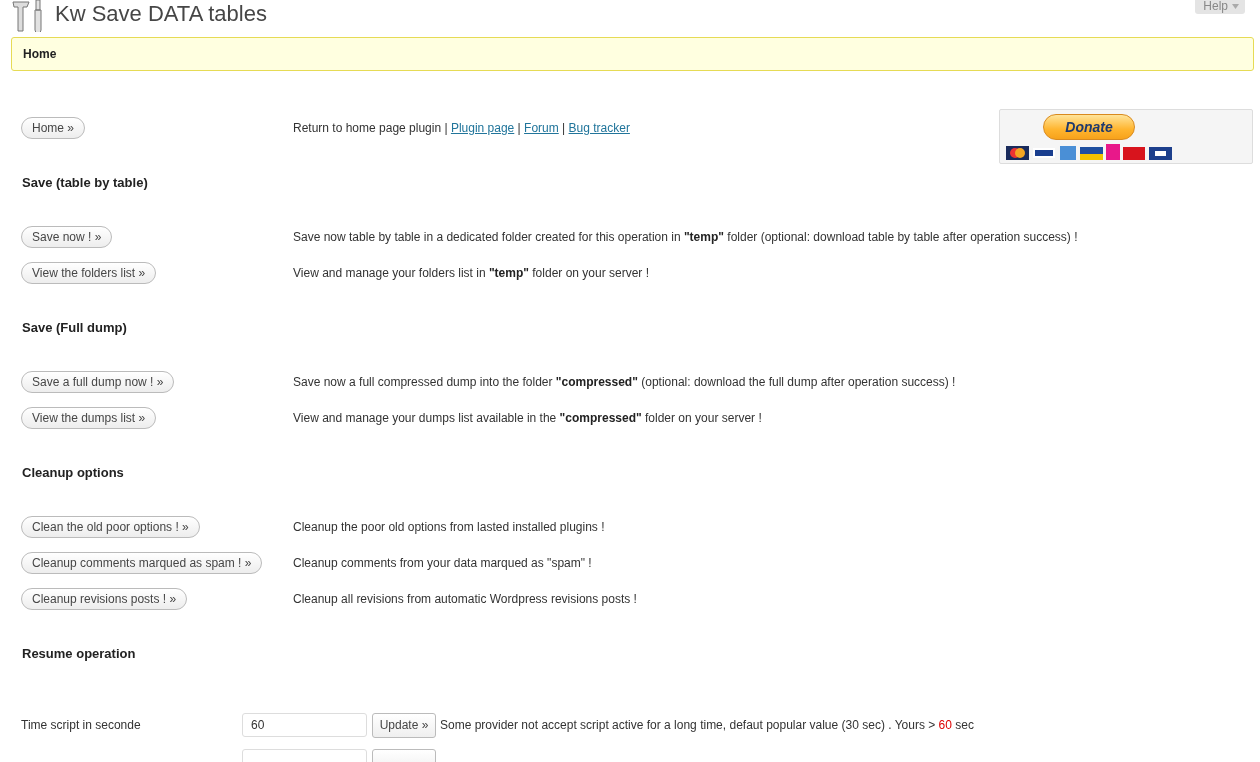 Image resolution: width=1260 pixels, height=762 pixels. What do you see at coordinates (685, 237) in the screenshot?
I see `description-text: Save now table by table in a dedicated folder created for this operation in "temp" folder (optional: download table by table after operation success) !` at bounding box center [685, 237].